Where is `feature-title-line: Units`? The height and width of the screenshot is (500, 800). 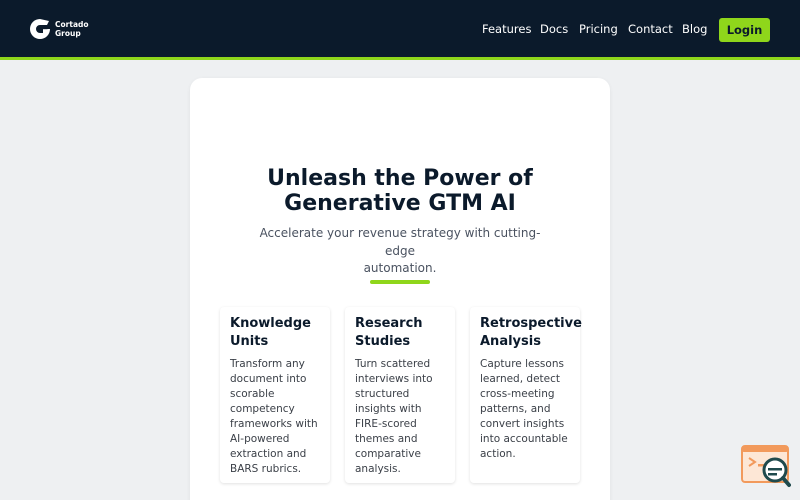
feature-title-line: Units is located at coordinates (249, 341).